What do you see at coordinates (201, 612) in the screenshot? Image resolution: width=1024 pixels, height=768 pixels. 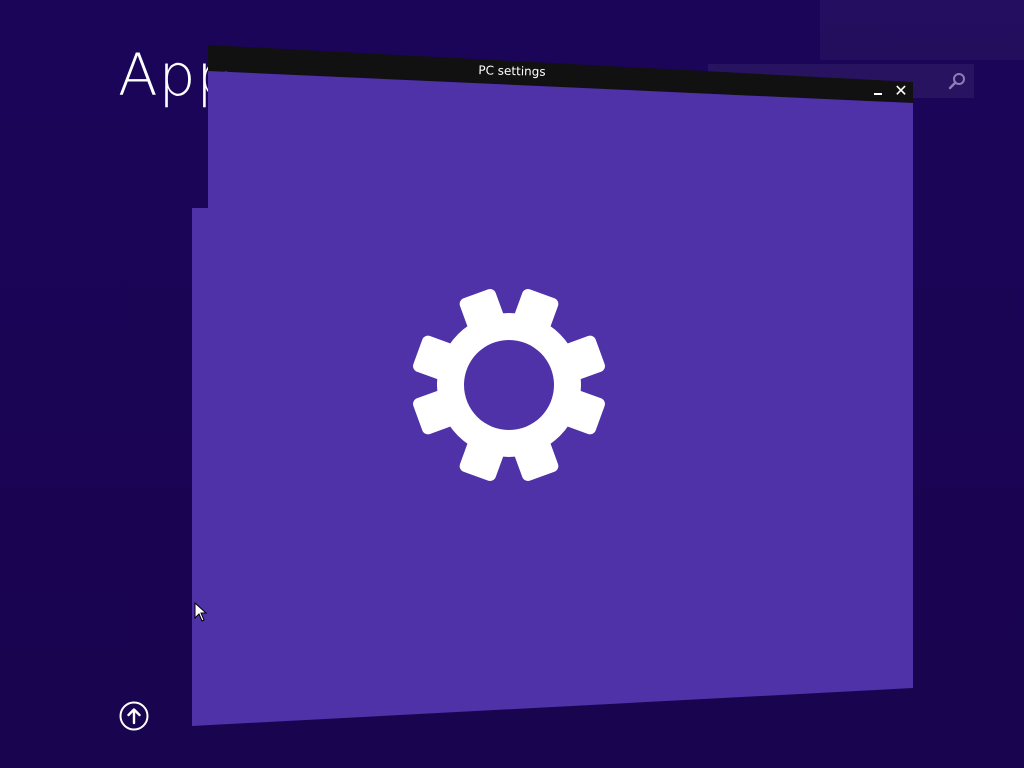 I see `mouse-pointer-icon` at bounding box center [201, 612].